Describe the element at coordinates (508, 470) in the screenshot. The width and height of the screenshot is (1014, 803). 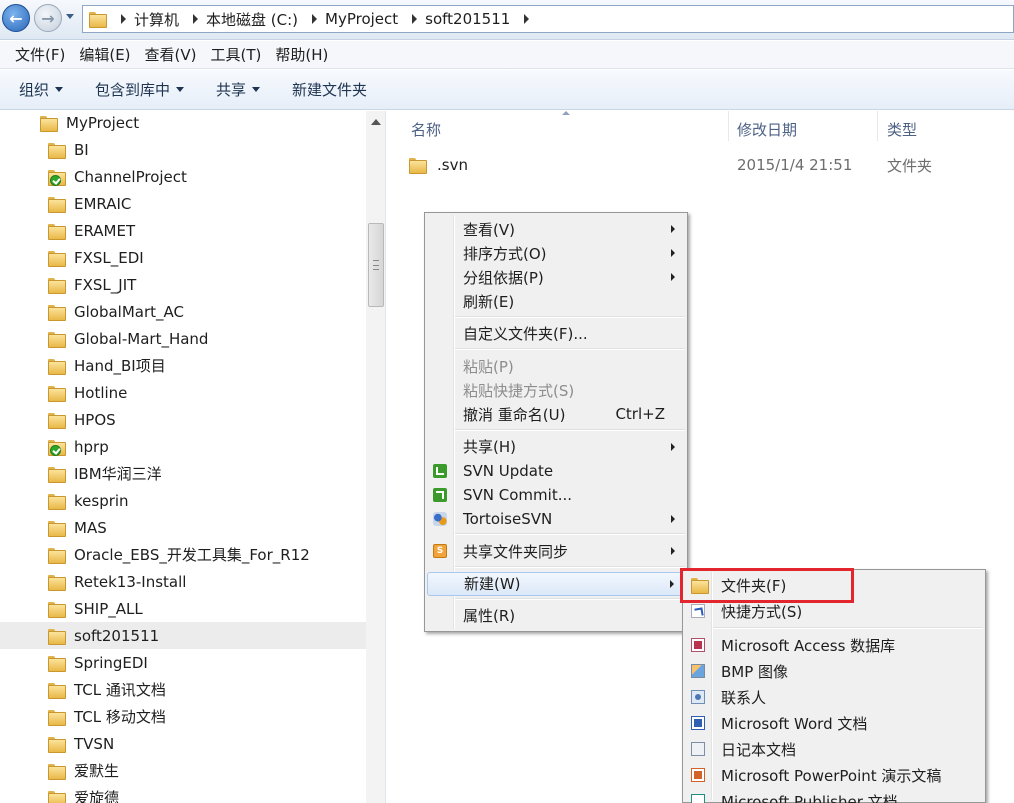
I see `menu-item-label: SVN Update` at that location.